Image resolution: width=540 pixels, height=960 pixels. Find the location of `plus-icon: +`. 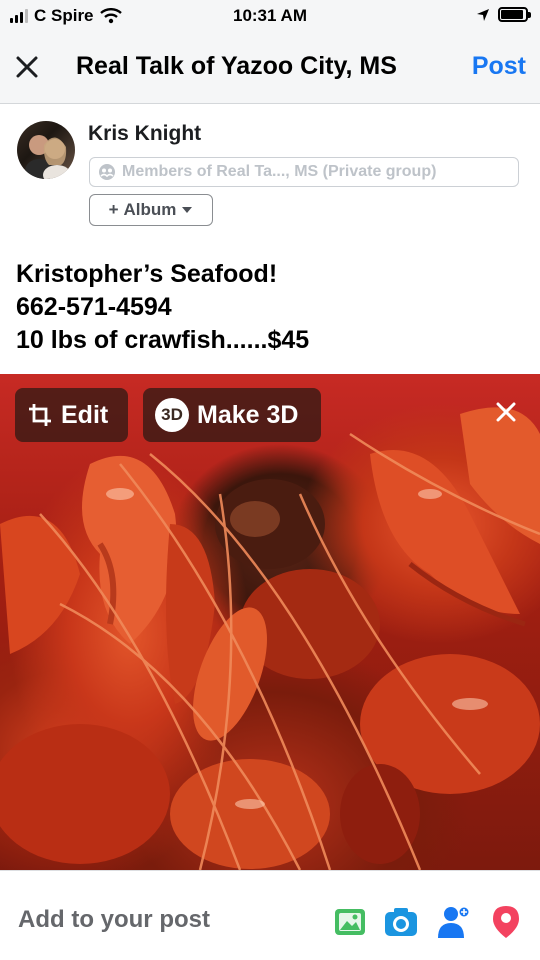

plus-icon: + is located at coordinates (113, 209).